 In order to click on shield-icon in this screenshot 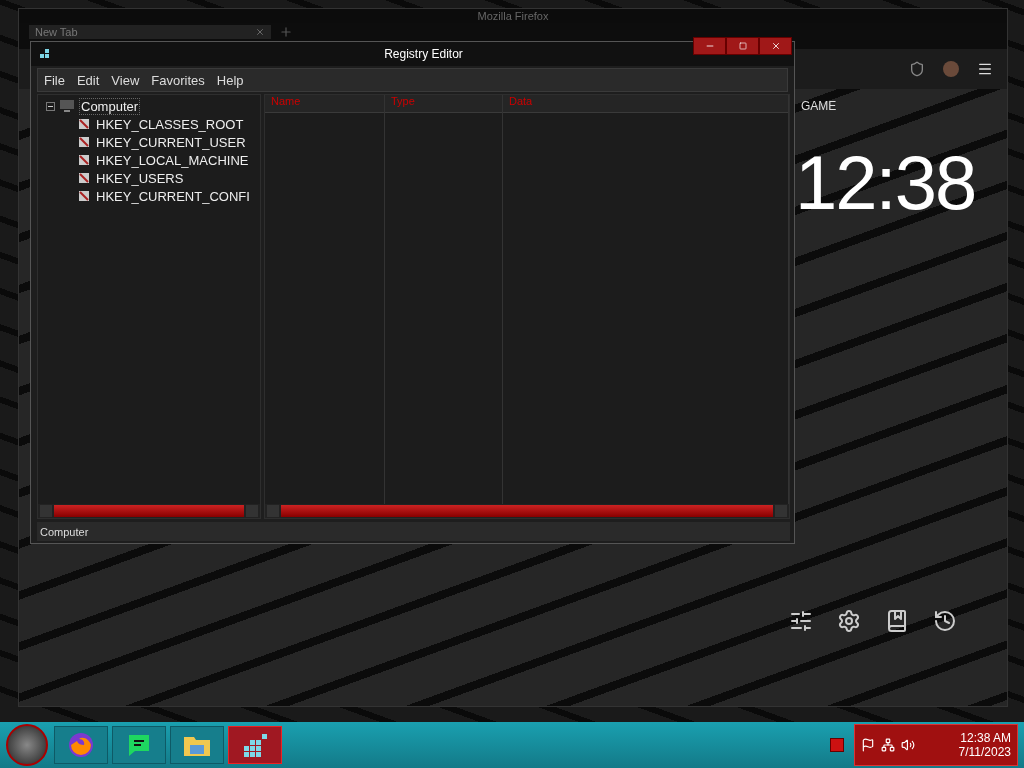, I will do `click(917, 69)`.